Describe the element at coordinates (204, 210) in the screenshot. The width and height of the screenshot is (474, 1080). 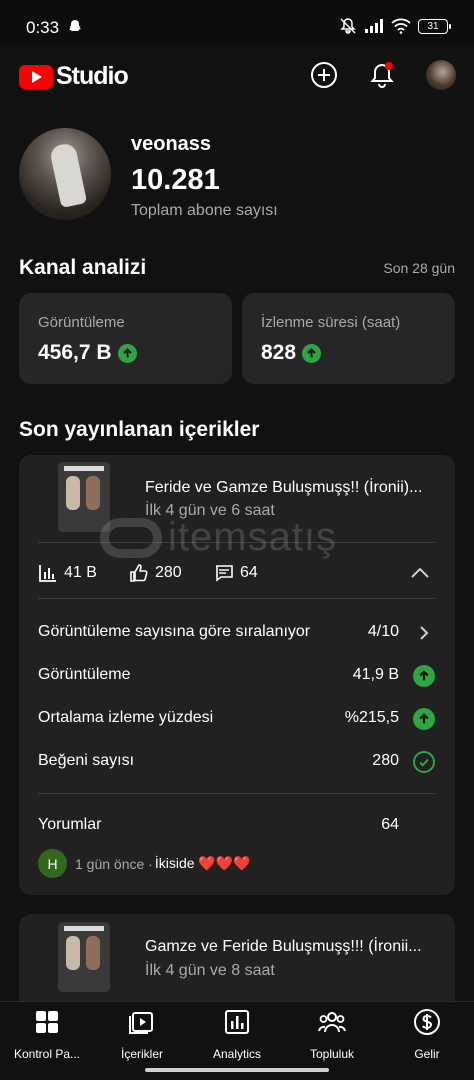
I see `subscriber-label: Toplam abone sayısı` at that location.